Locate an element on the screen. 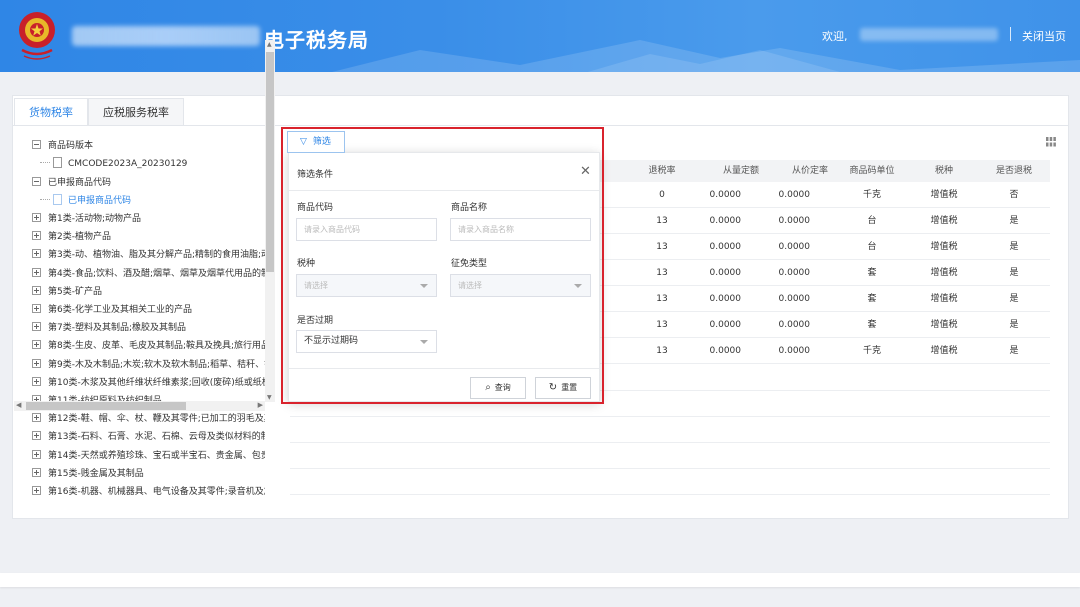 This screenshot has width=1080, height=607. tree-vertical-scrollbar: ▲ ▼ is located at coordinates (270, 221).